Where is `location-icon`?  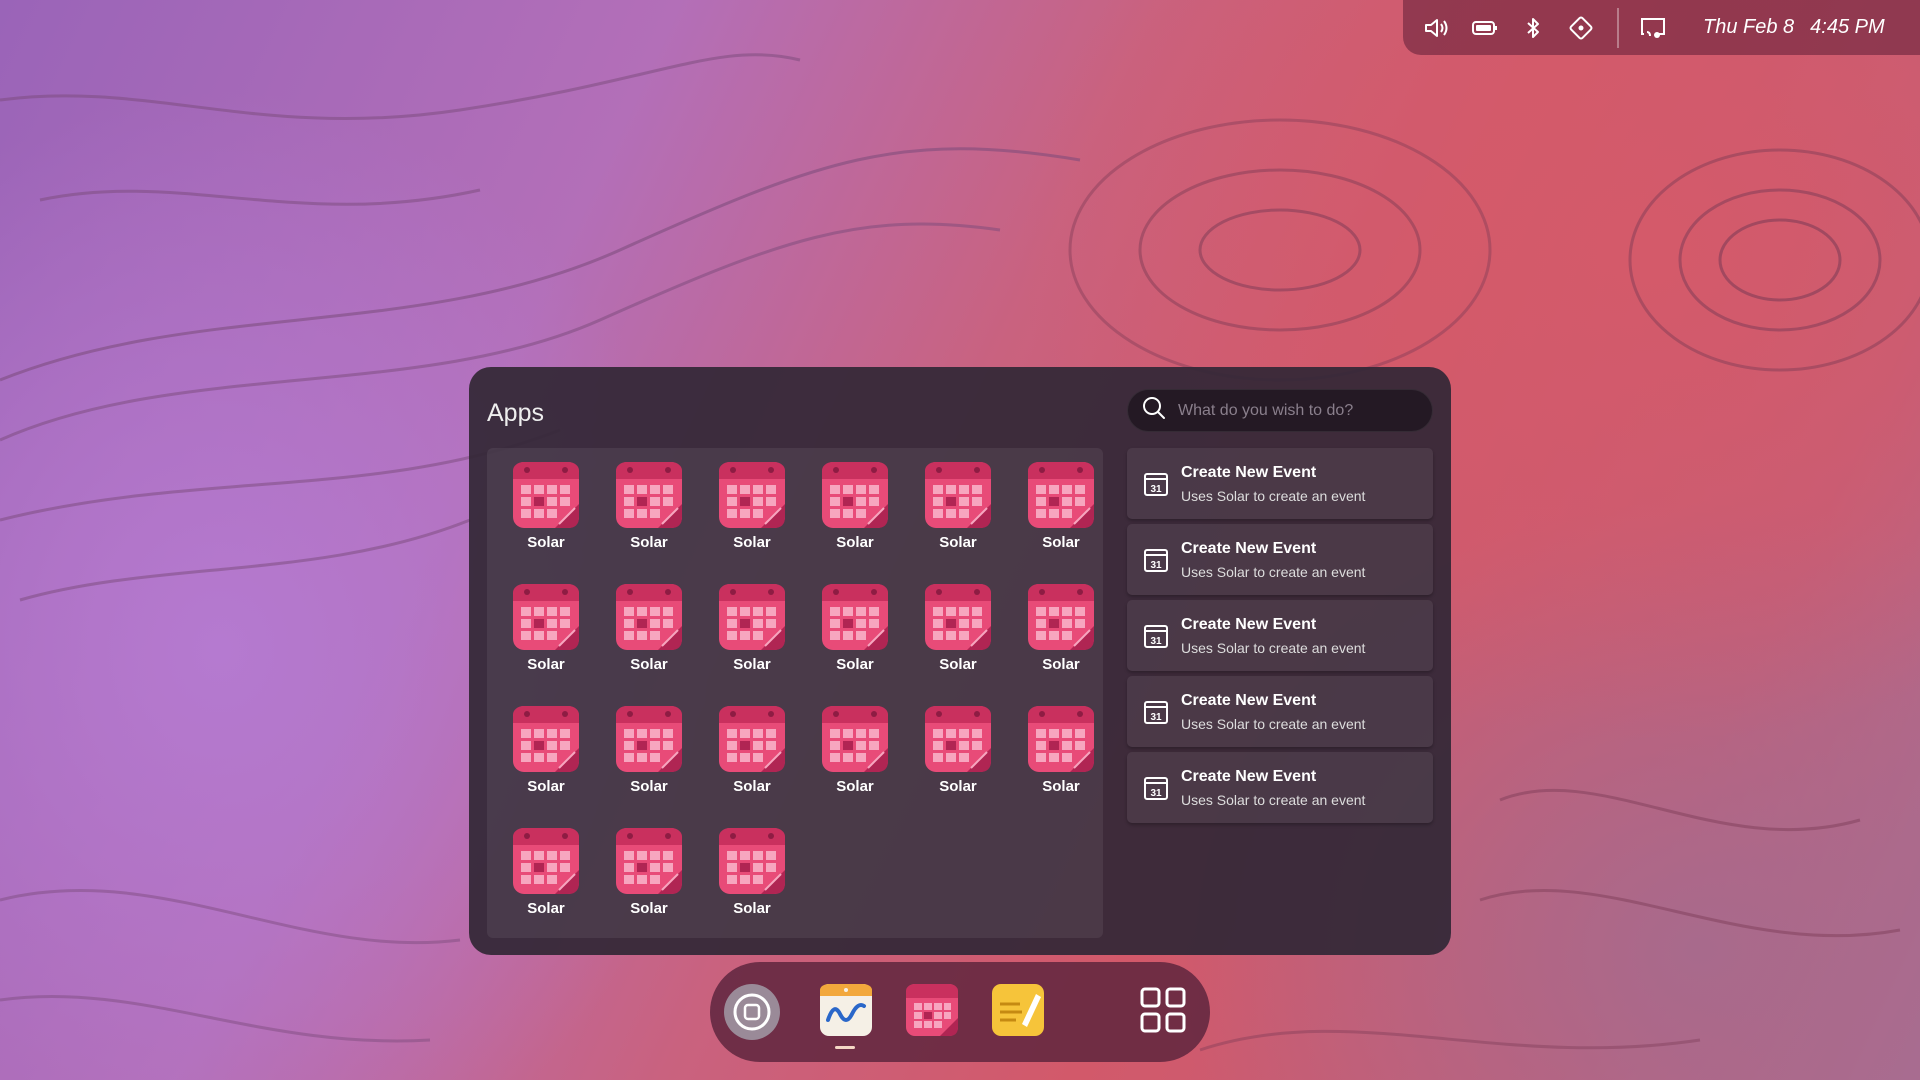 location-icon is located at coordinates (1581, 28).